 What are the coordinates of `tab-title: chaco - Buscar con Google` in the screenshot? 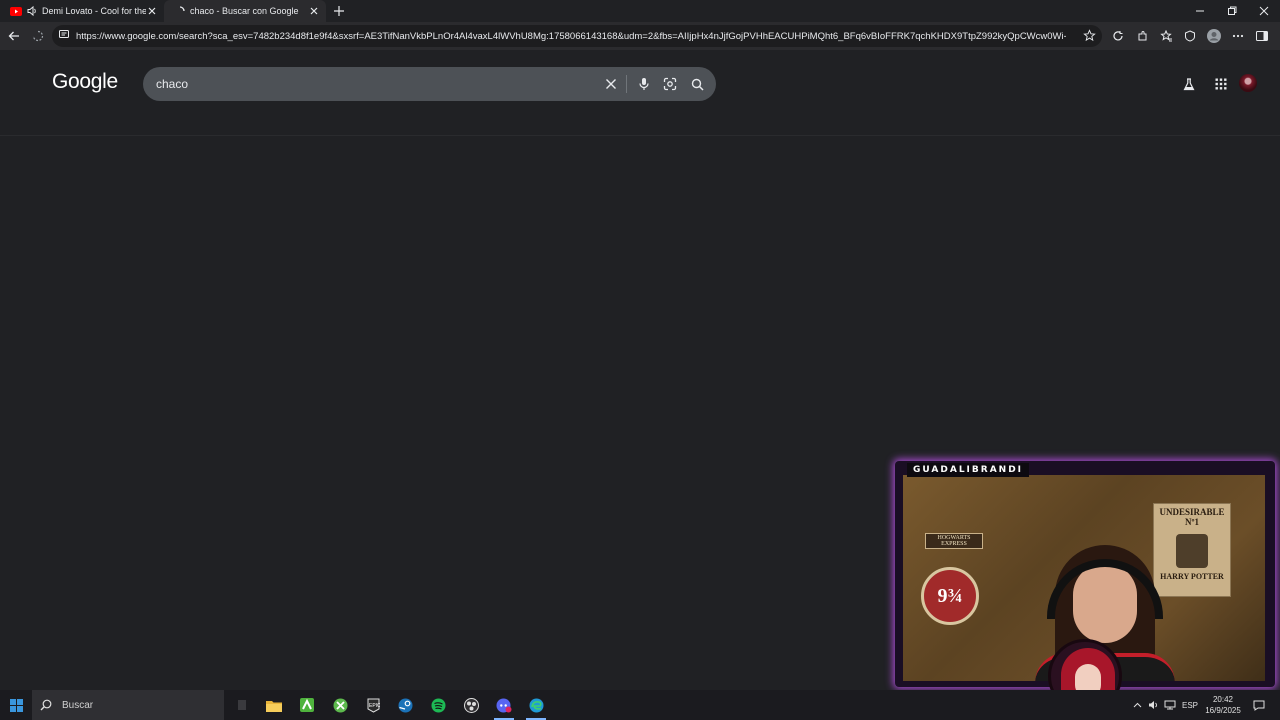 It's located at (244, 11).